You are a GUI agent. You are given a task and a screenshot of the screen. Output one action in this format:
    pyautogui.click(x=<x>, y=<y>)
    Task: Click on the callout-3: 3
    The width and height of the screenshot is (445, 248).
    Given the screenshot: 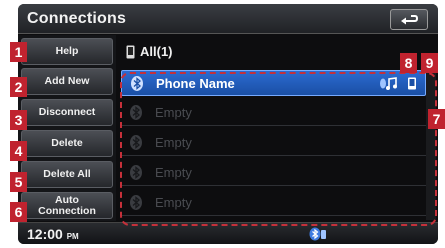 What is the action you would take?
    pyautogui.click(x=18, y=120)
    